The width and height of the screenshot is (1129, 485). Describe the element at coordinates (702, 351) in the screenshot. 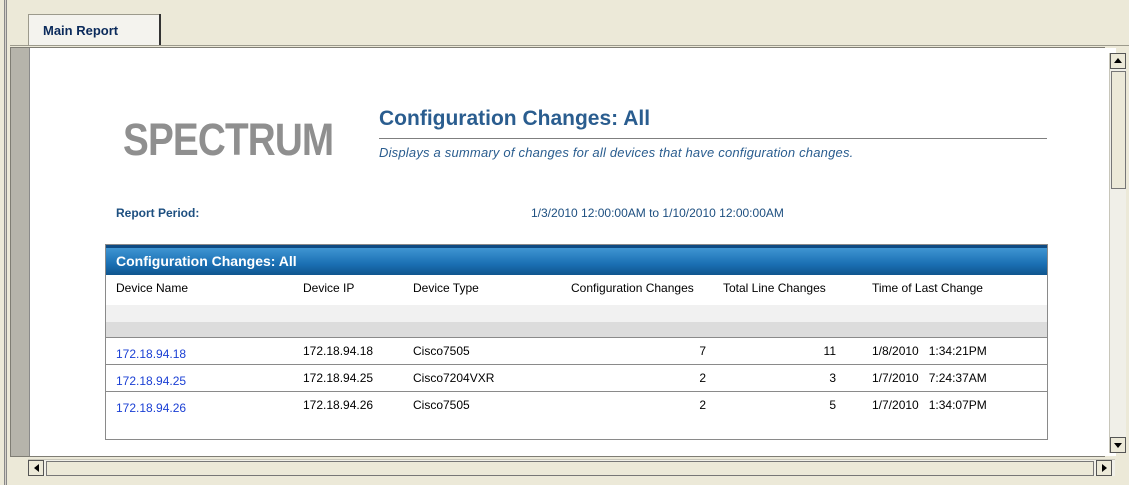

I see `config-changes-cell: 7` at that location.